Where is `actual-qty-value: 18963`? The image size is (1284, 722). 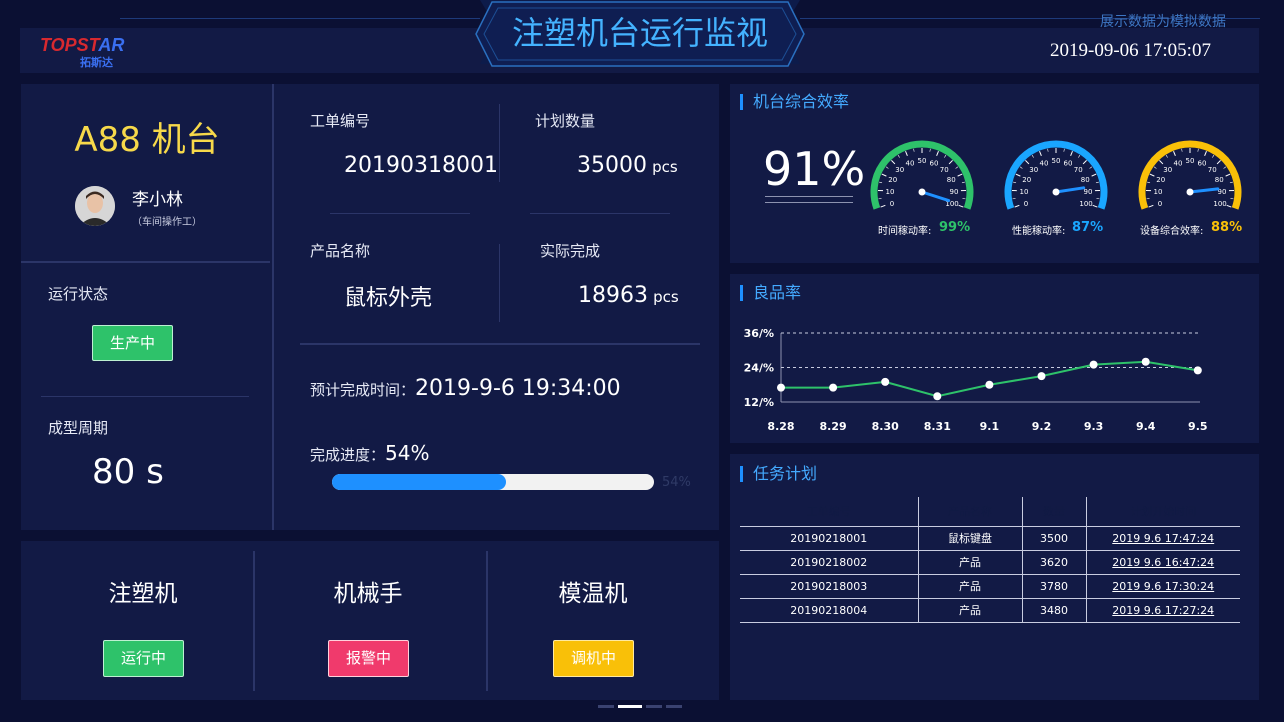 actual-qty-value: 18963 is located at coordinates (613, 295).